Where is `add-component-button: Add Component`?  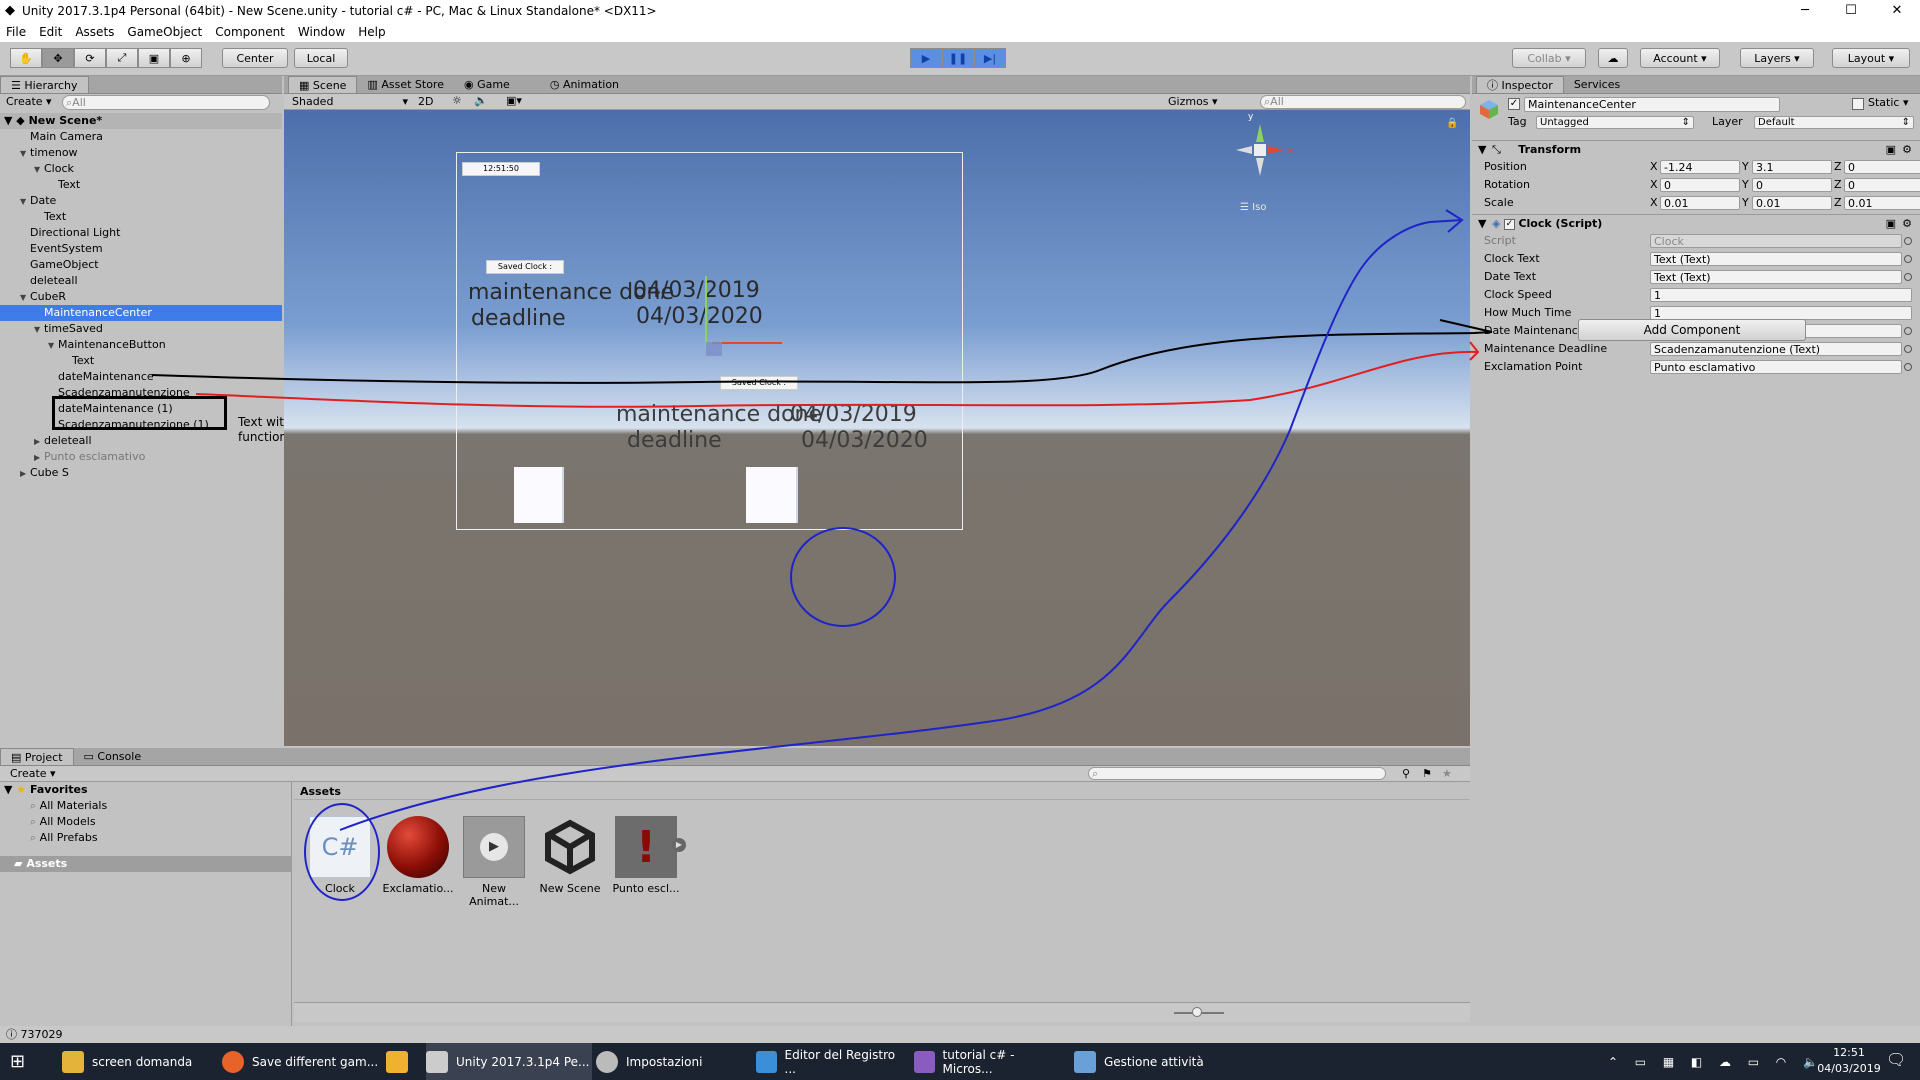 add-component-button: Add Component is located at coordinates (1692, 330).